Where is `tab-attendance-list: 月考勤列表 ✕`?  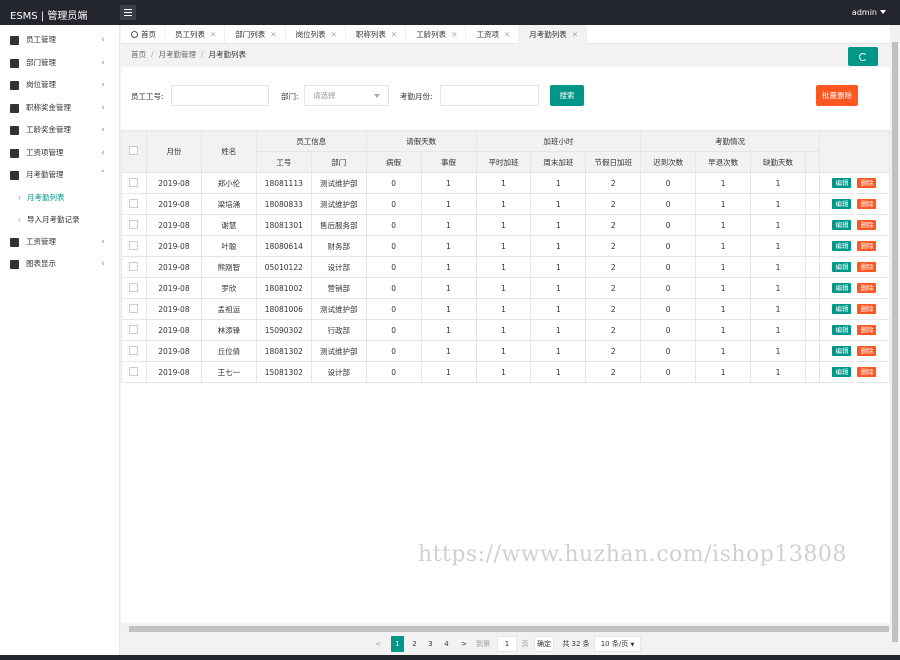
tab-attendance-list: 月考勤列表 ✕ is located at coordinates (553, 34).